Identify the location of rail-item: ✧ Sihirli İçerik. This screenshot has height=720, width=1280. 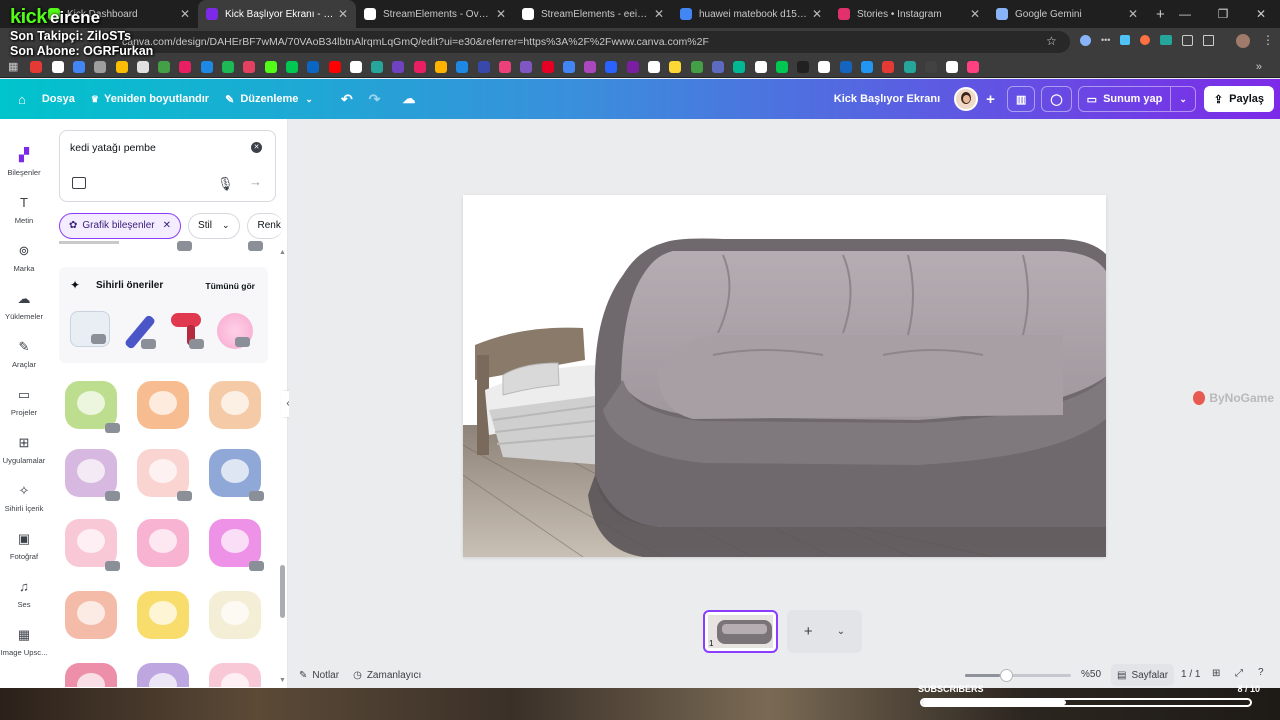
(24, 498).